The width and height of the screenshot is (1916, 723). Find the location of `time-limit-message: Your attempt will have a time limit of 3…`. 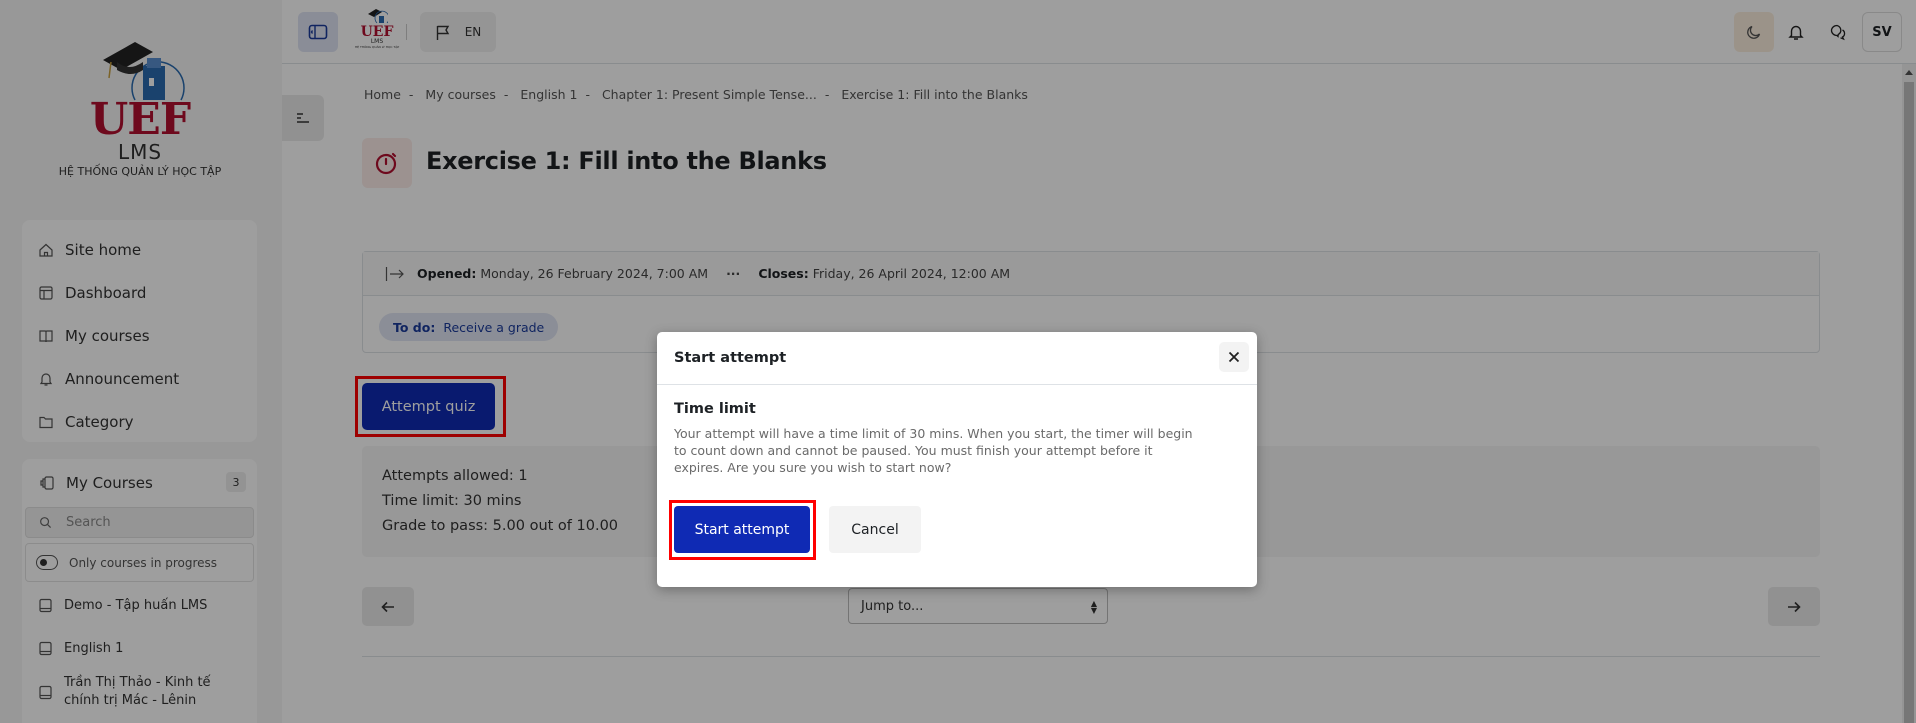

time-limit-message: Your attempt will have a time limit of 3… is located at coordinates (933, 450).